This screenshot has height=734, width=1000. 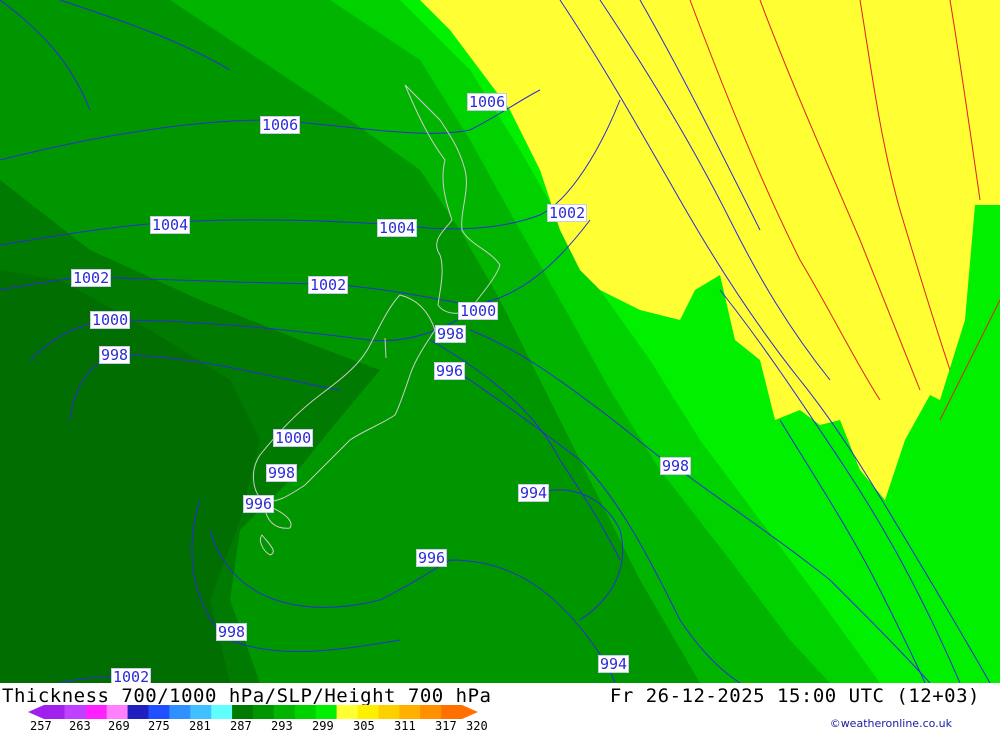 What do you see at coordinates (41, 726) in the screenshot?
I see `legend-tick: 257` at bounding box center [41, 726].